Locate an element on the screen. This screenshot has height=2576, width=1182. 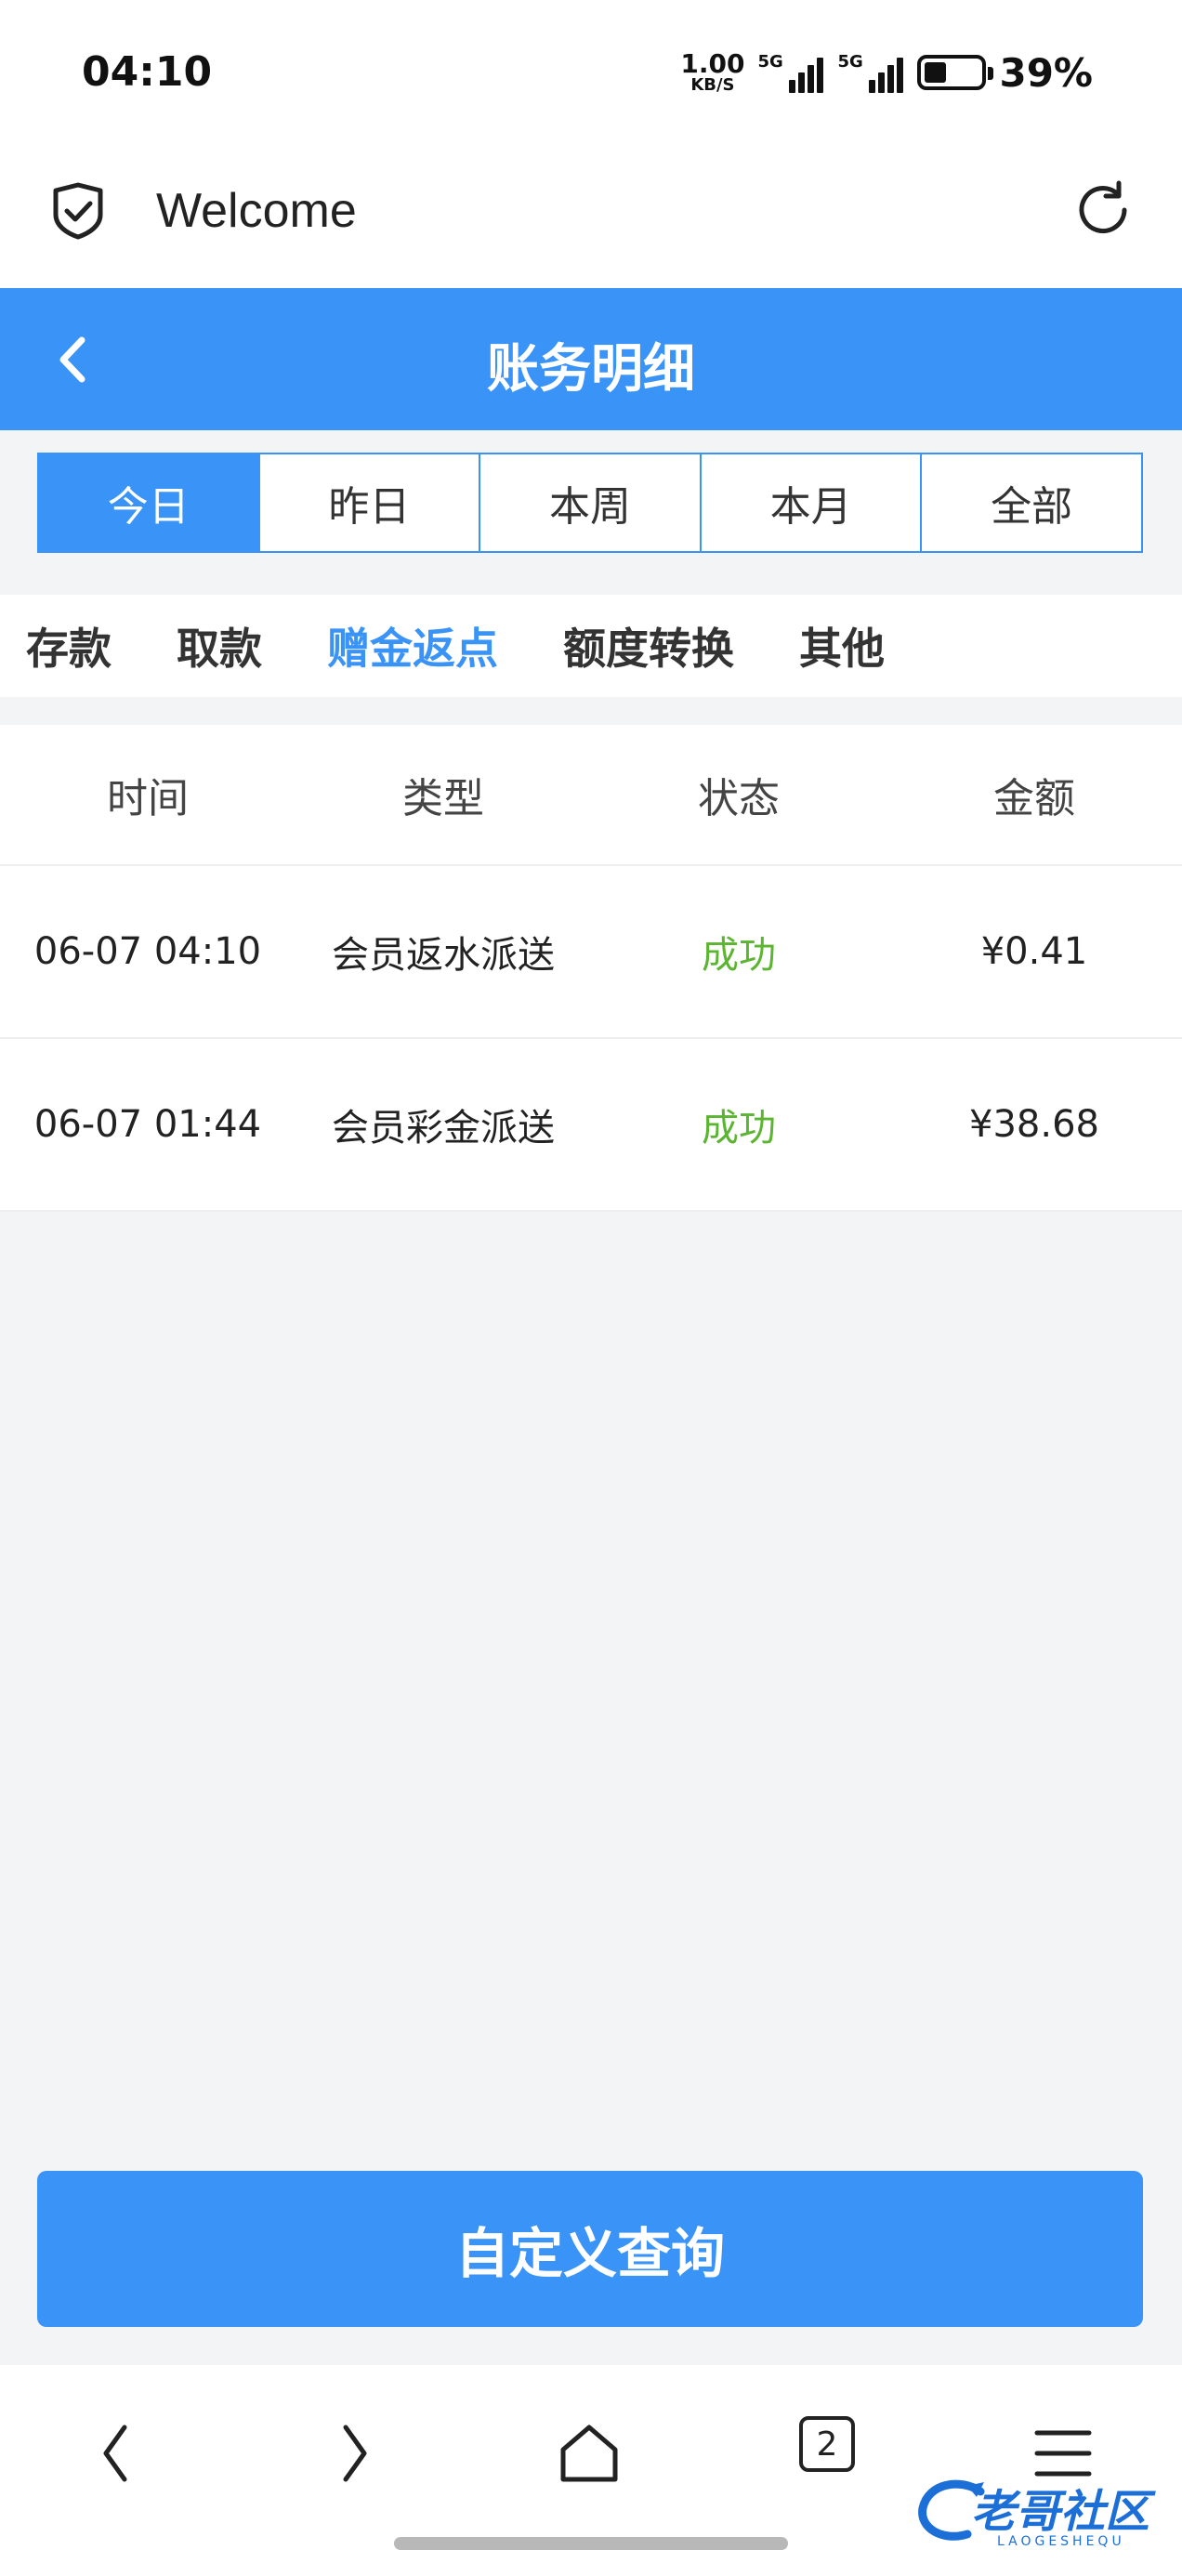
category-tab-other: 其他 is located at coordinates (842, 646).